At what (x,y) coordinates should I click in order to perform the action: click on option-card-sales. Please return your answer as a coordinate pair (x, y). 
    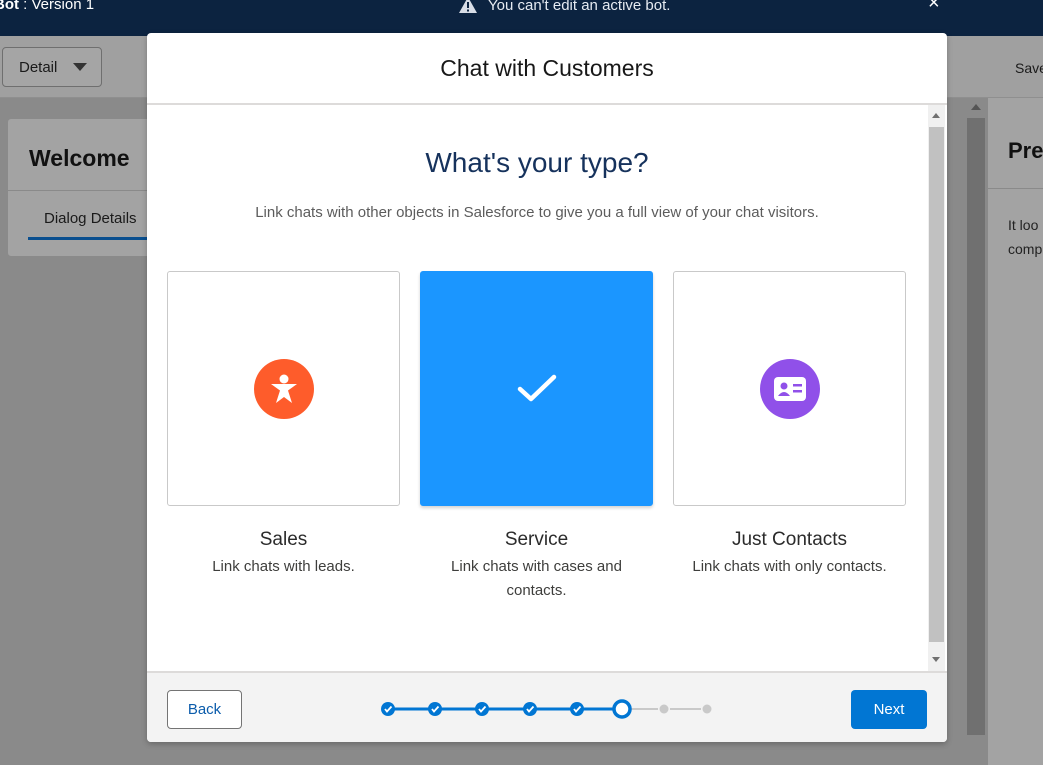
    Looking at the image, I should click on (283, 388).